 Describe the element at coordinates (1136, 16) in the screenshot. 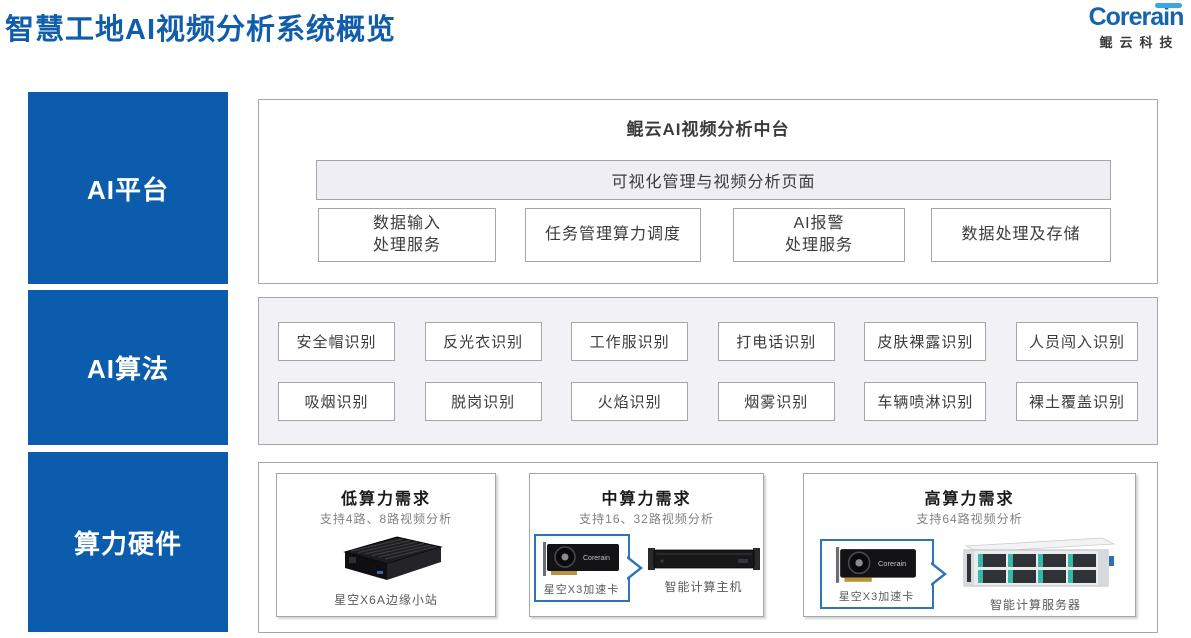

I see `logo-brand-text: Corerain` at that location.